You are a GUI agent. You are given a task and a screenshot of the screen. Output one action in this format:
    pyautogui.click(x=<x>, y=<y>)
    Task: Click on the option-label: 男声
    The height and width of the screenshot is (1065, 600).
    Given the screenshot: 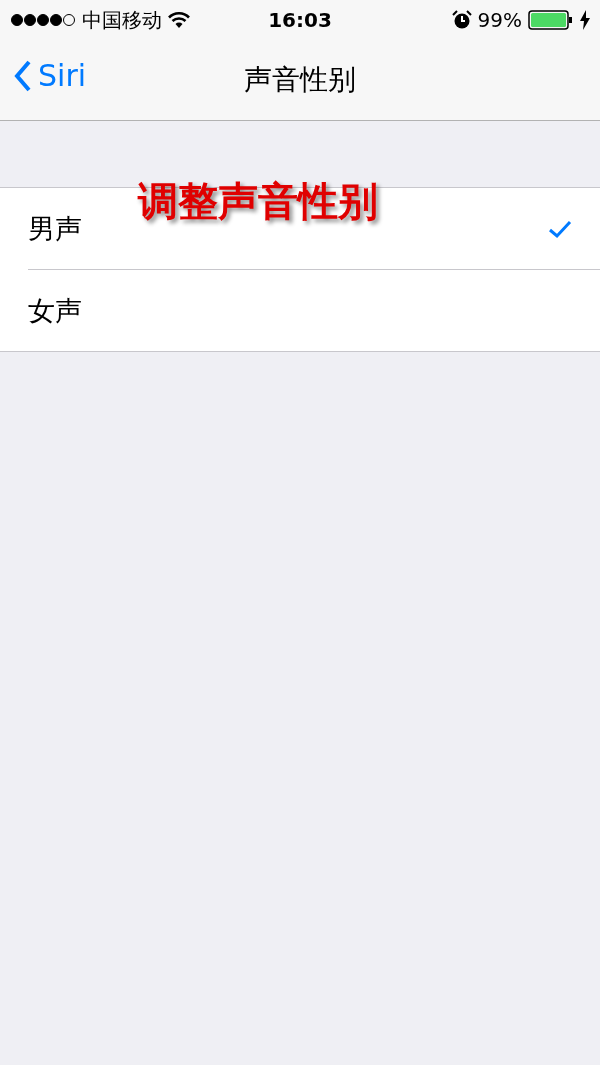 What is the action you would take?
    pyautogui.click(x=55, y=228)
    